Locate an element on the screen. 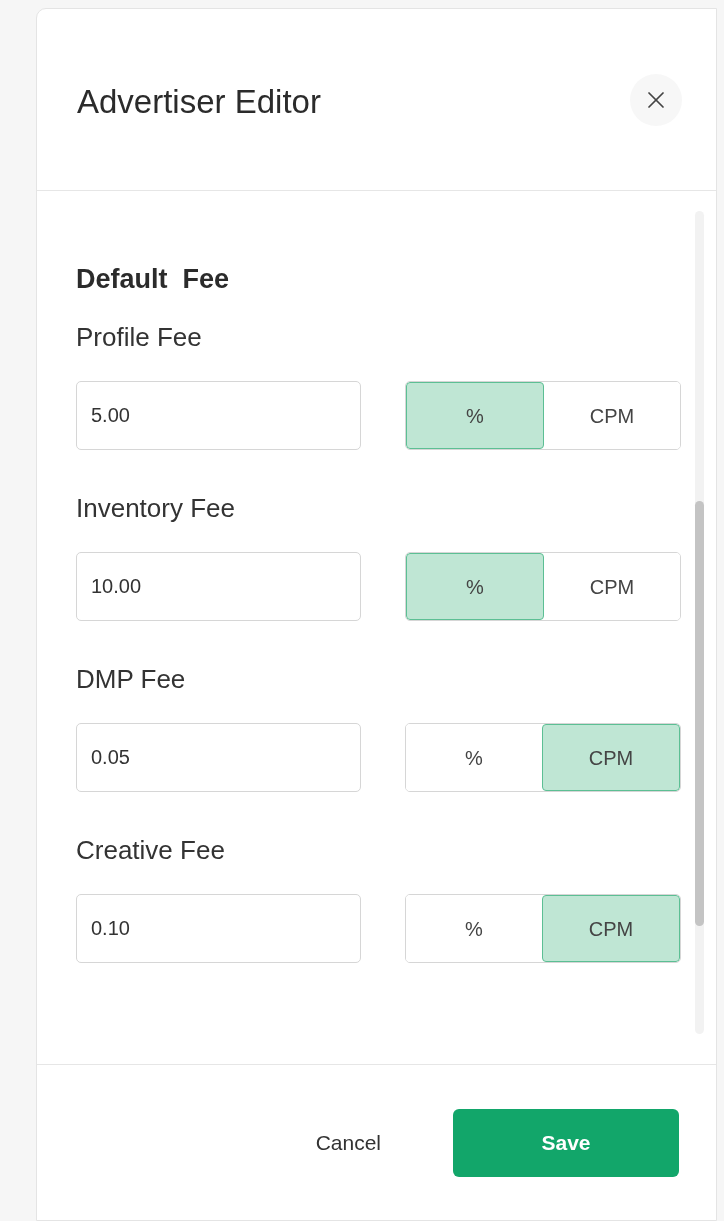  fee-input: 5.00 is located at coordinates (218, 415).